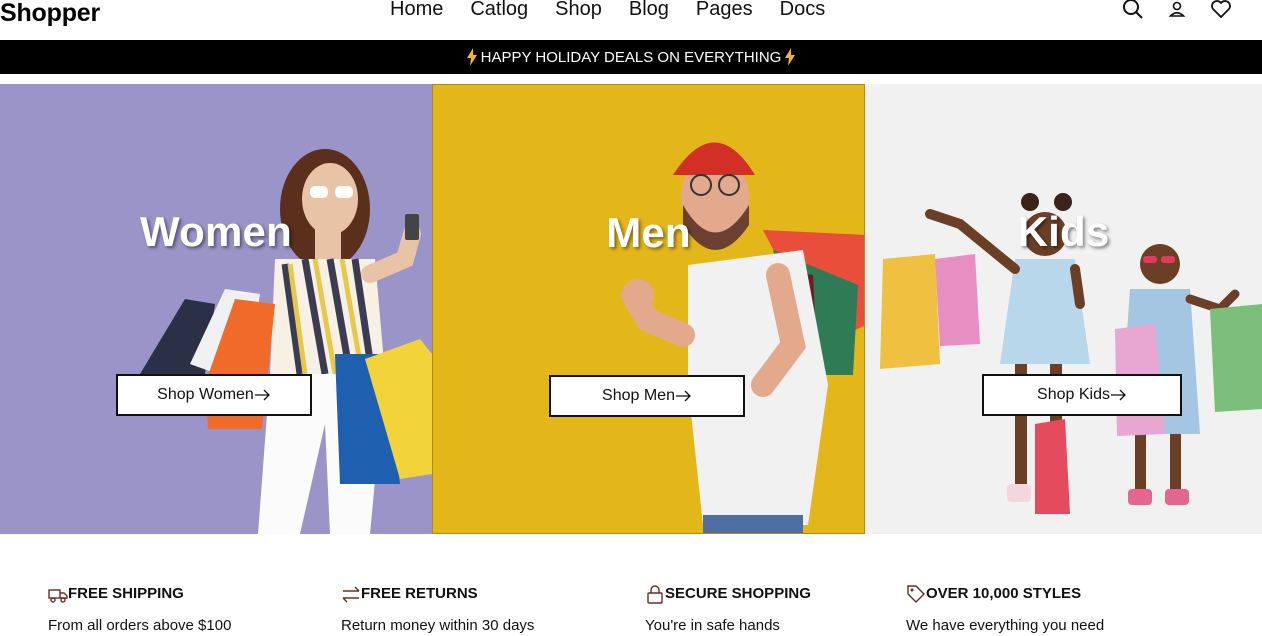 Image resolution: width=1262 pixels, height=636 pixels. I want to click on nav-blog: Blog, so click(649, 10).